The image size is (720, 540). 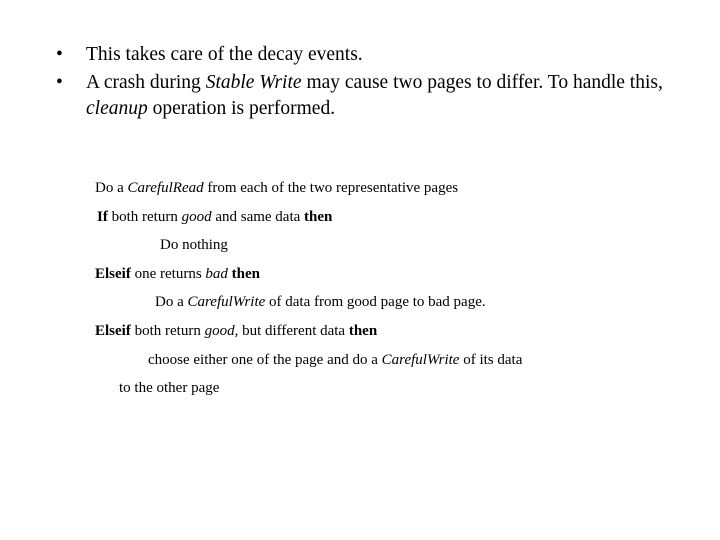 I want to click on pseudocode-line-3: Do nothing, so click(x=360, y=245).